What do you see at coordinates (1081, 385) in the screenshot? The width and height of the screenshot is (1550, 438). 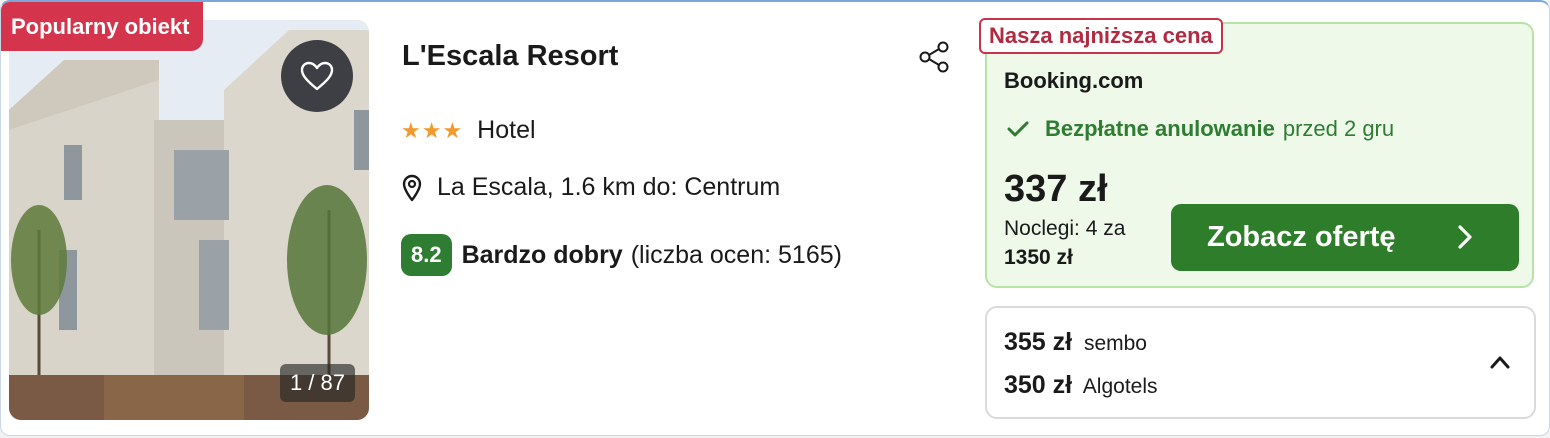 I see `other-offer-2: 350 zł Algotels` at bounding box center [1081, 385].